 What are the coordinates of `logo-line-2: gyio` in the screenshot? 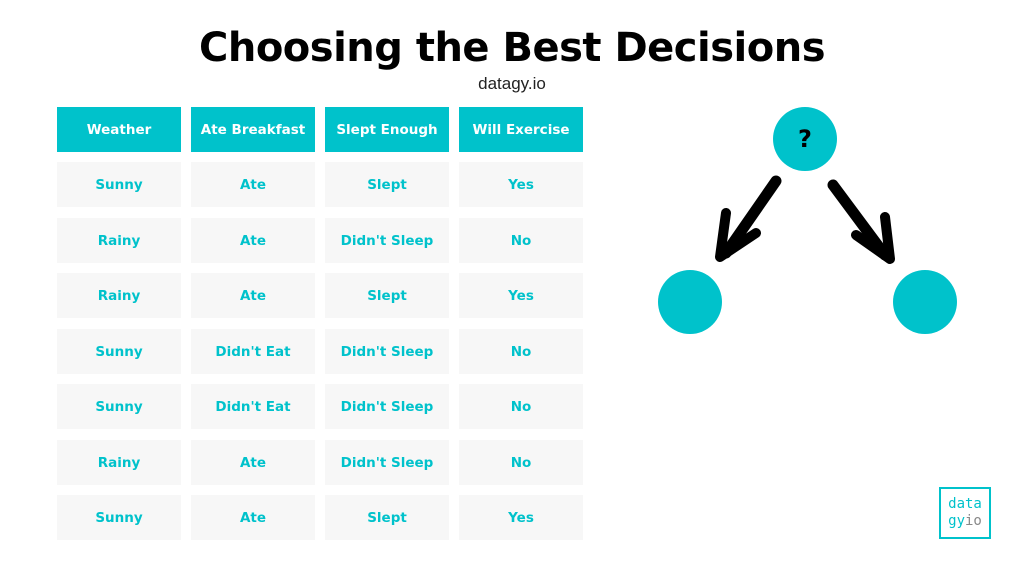 It's located at (965, 521).